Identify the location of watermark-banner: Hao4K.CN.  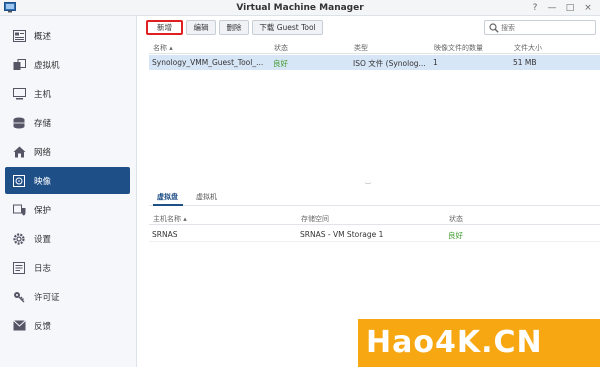
(479, 343).